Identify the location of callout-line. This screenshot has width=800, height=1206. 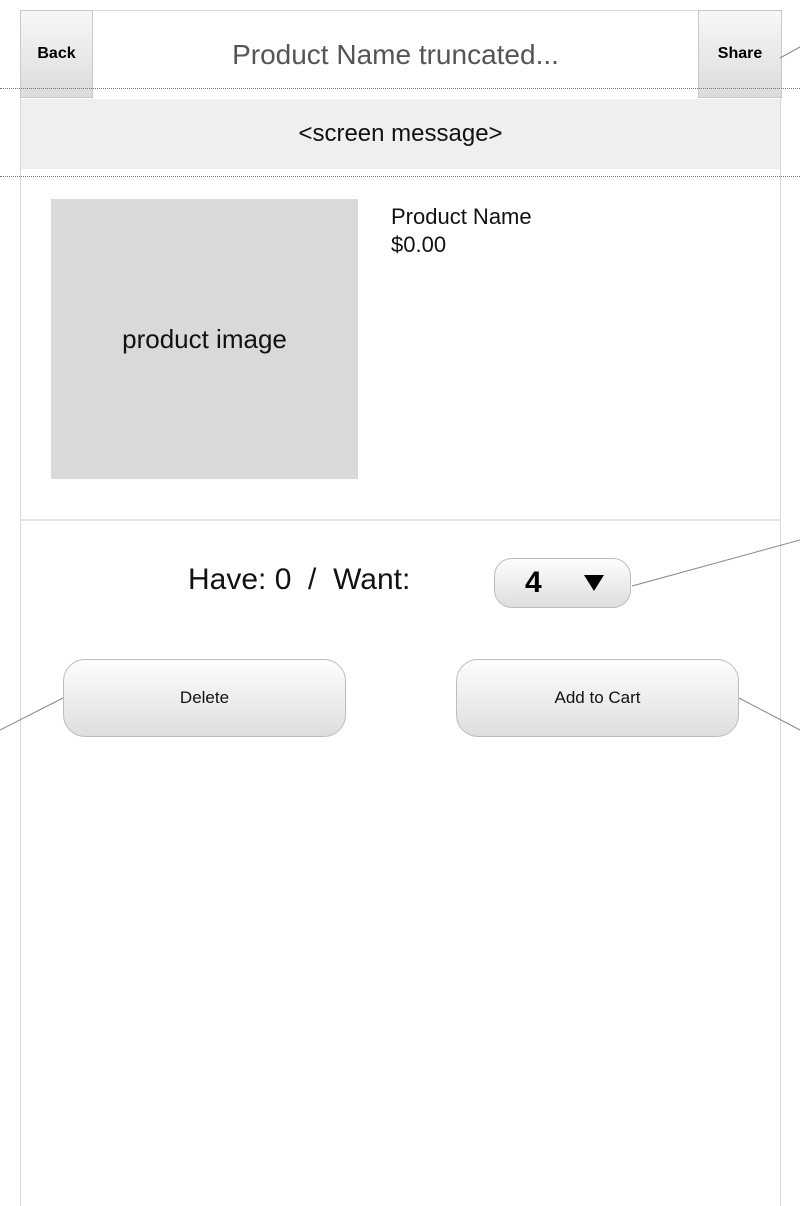
(789, 52).